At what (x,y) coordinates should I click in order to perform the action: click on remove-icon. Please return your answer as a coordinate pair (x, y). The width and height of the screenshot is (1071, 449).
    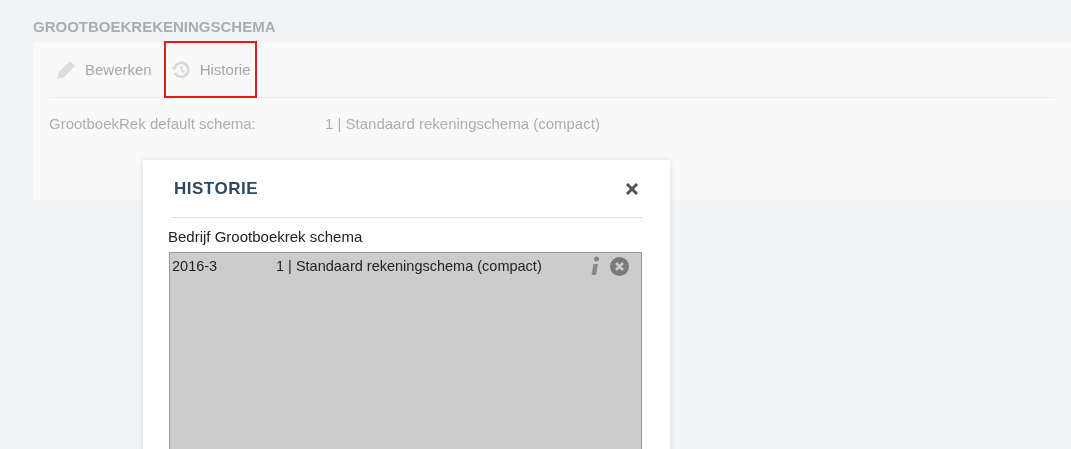
    Looking at the image, I should click on (619, 266).